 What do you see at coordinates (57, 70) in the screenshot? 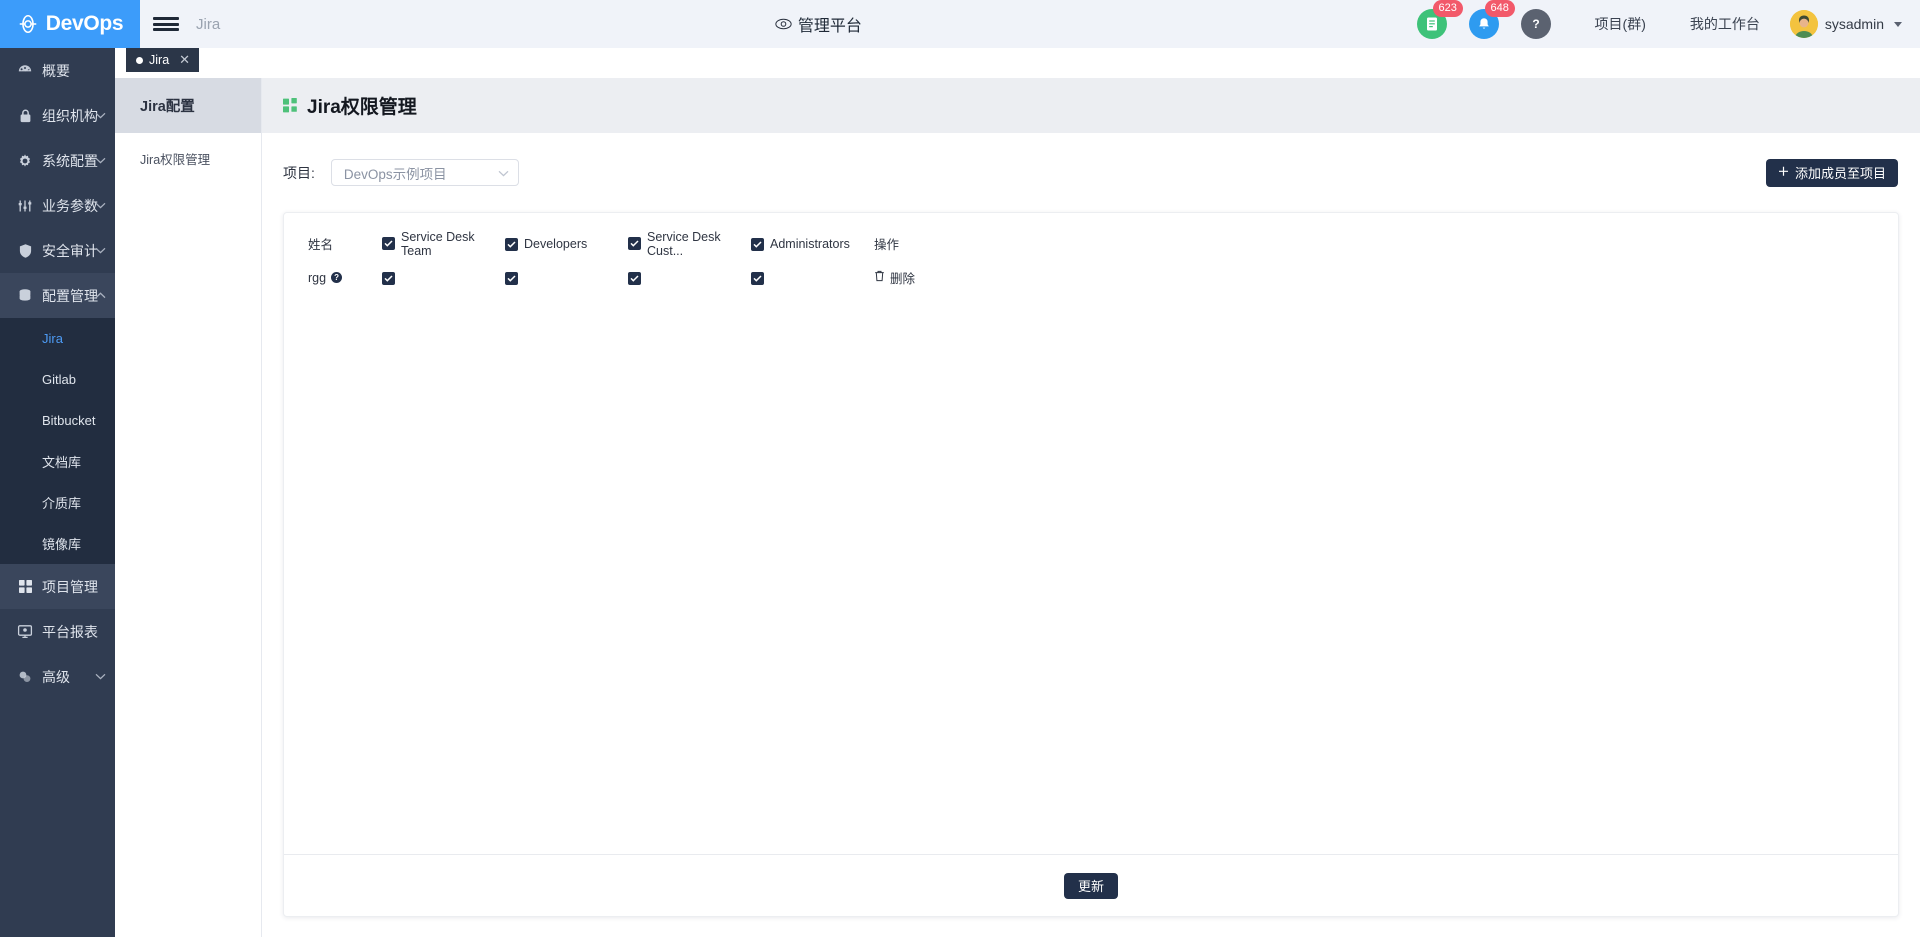
I see `sidebar-item-overview: 概要` at bounding box center [57, 70].